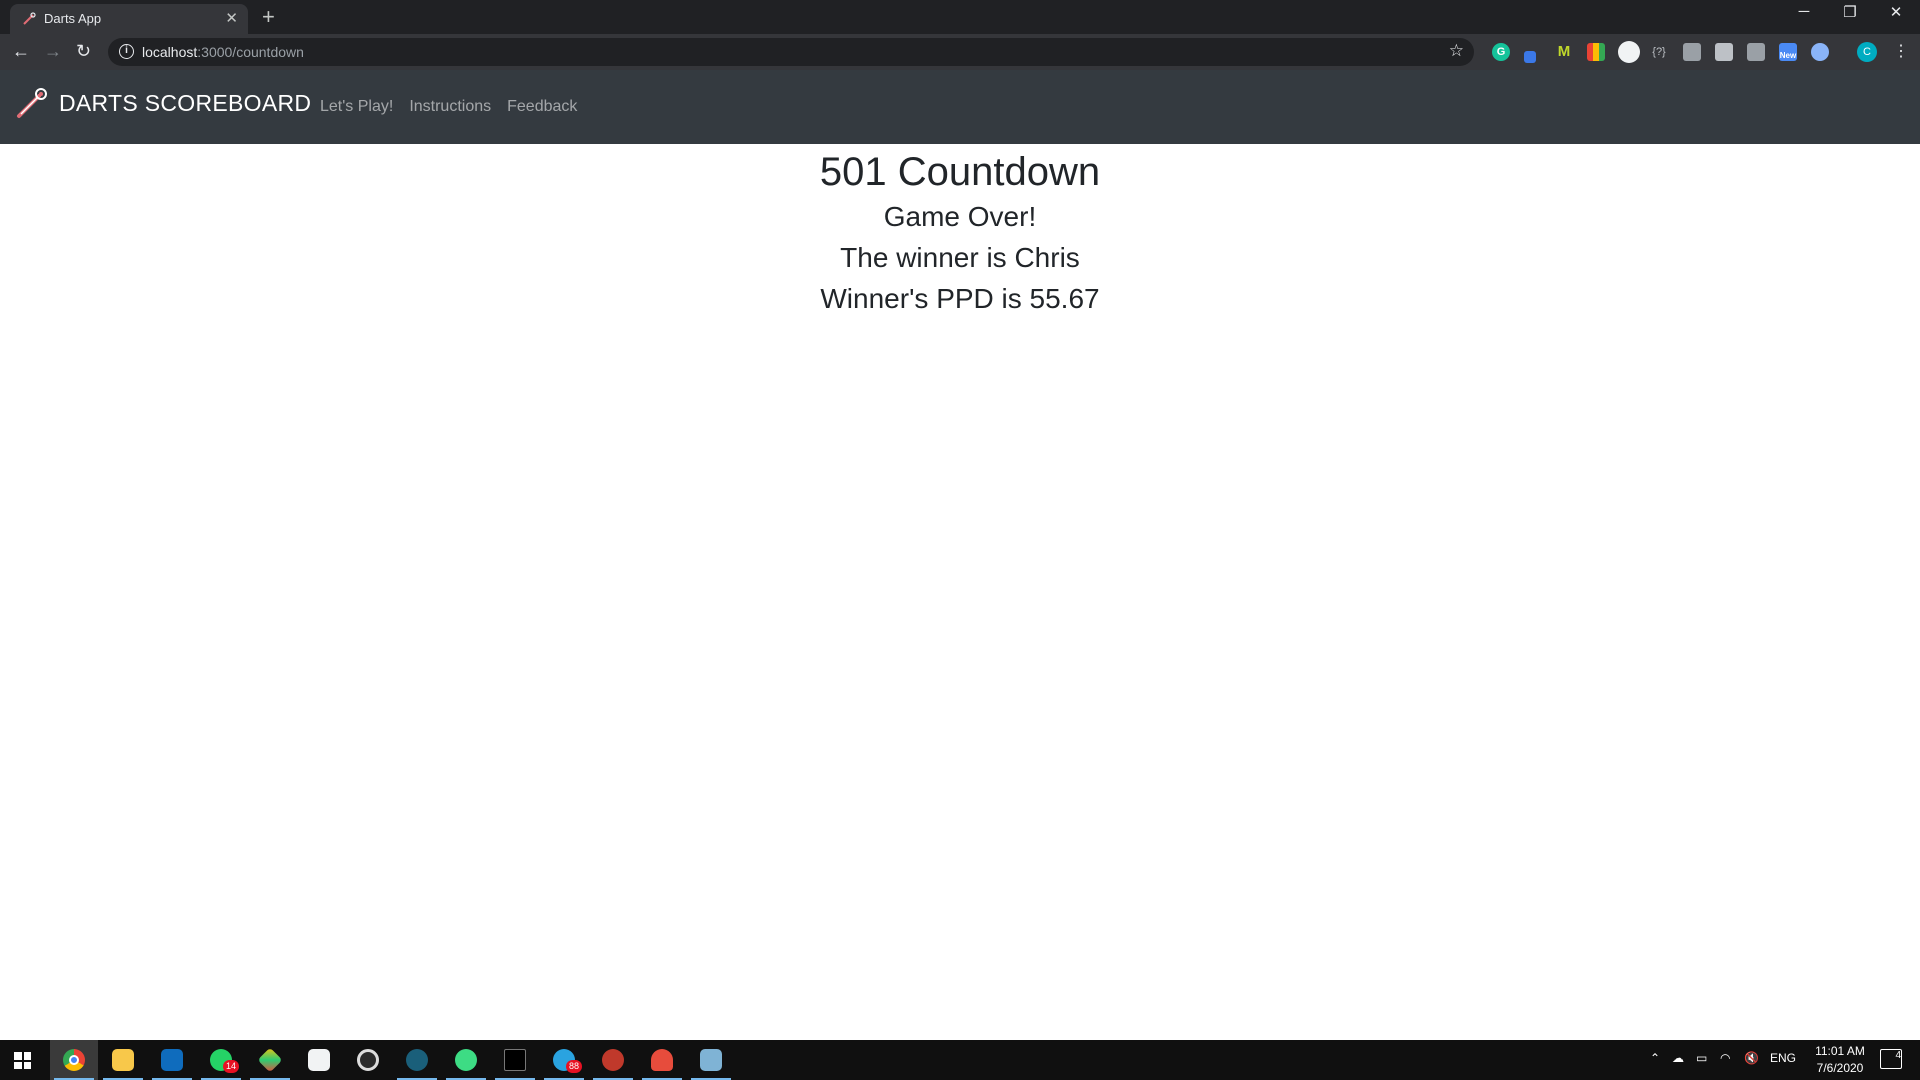 The height and width of the screenshot is (1080, 1920). What do you see at coordinates (450, 107) in the screenshot?
I see `nav-instructions: Instructions` at bounding box center [450, 107].